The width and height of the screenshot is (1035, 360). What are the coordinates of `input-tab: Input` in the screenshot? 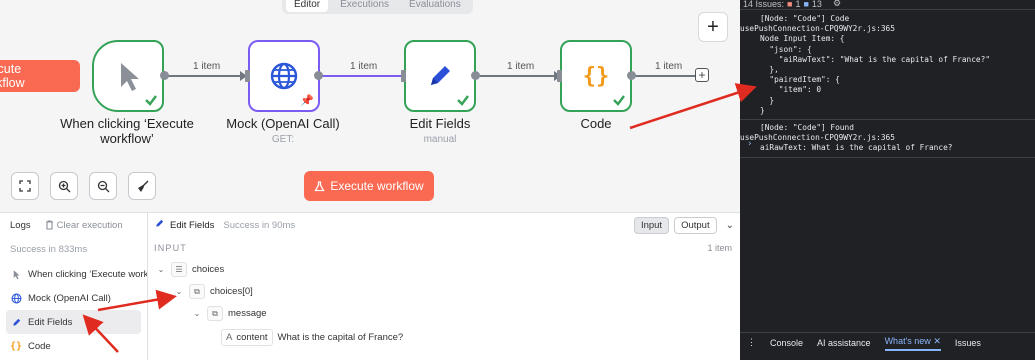 It's located at (651, 225).